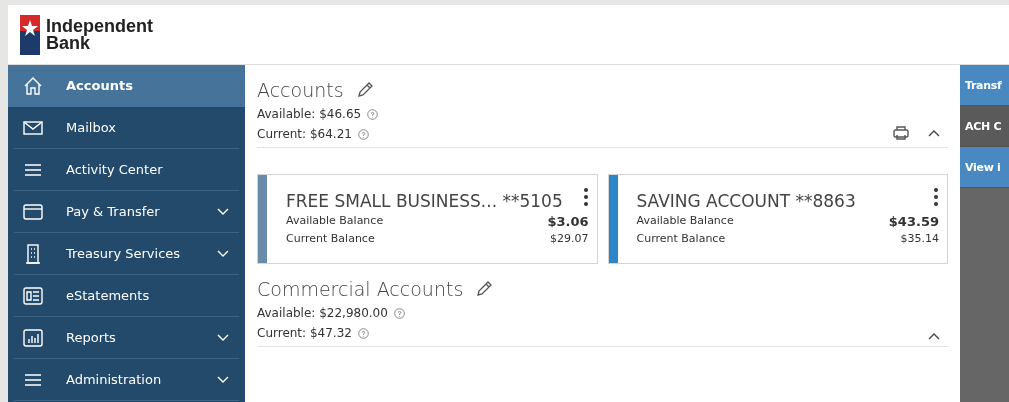 Image resolution: width=1009 pixels, height=402 pixels. Describe the element at coordinates (913, 221) in the screenshot. I see `balance-amount: $43.59` at that location.